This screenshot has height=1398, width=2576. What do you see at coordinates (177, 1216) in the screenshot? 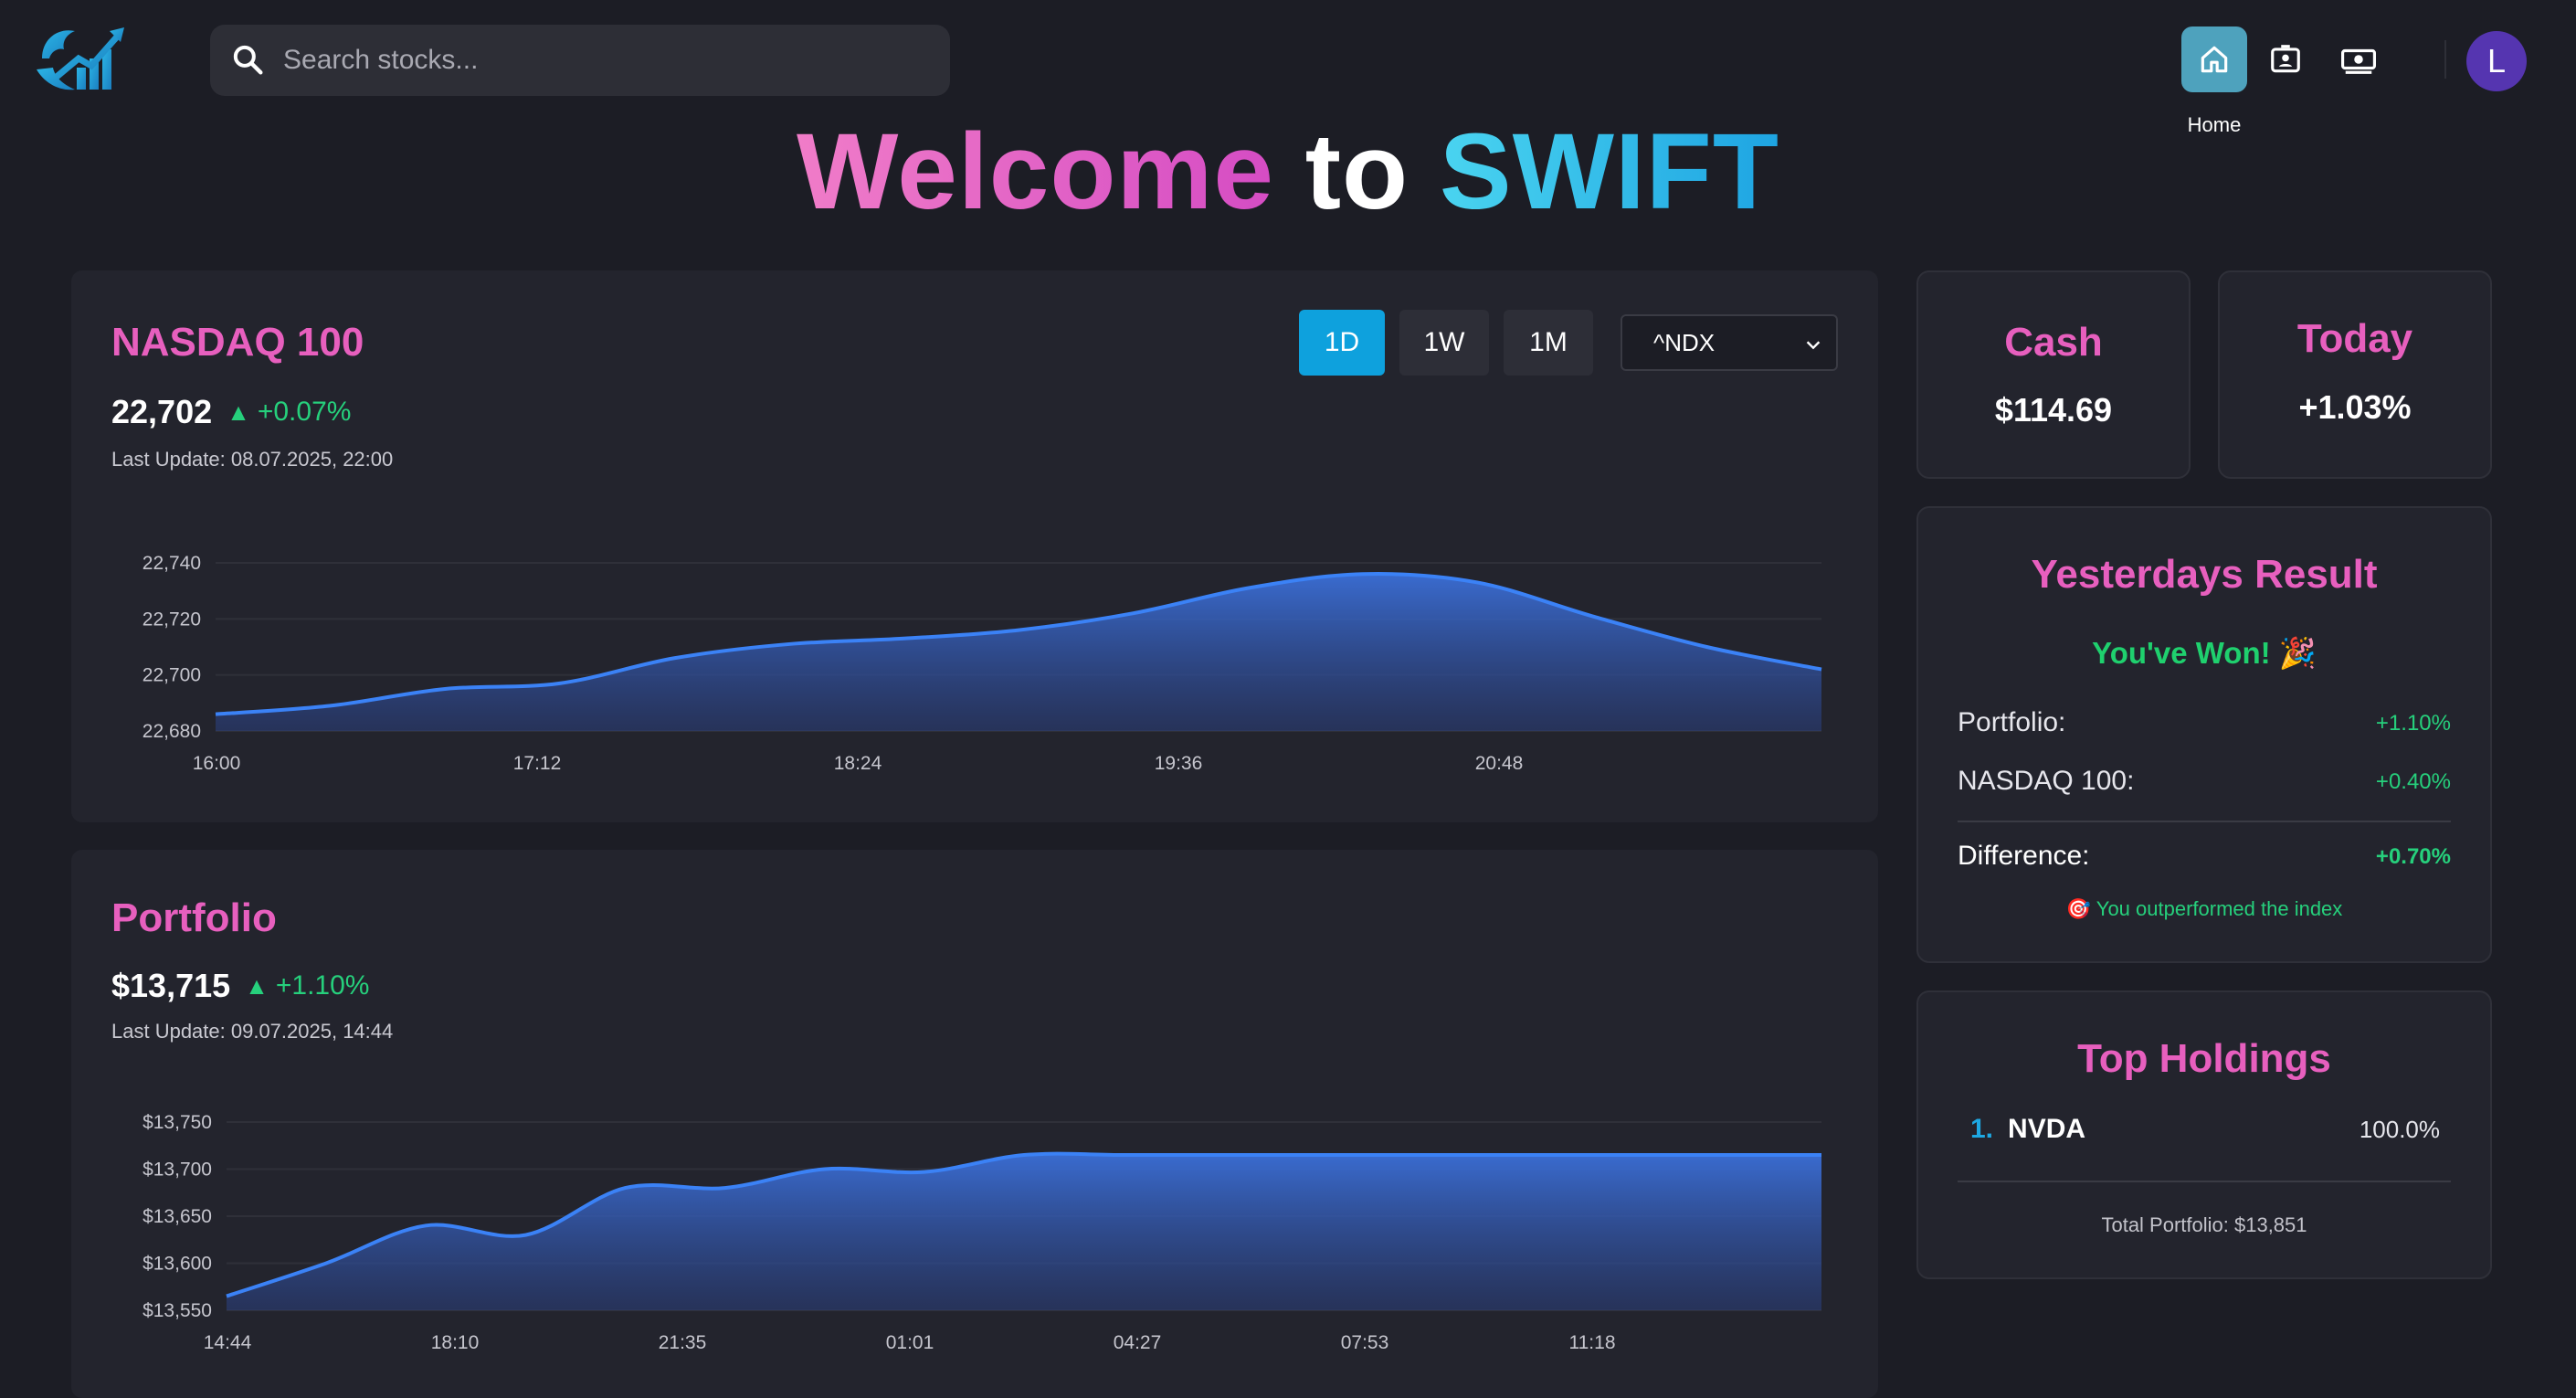
I see `y-tick-label: $13,650` at bounding box center [177, 1216].